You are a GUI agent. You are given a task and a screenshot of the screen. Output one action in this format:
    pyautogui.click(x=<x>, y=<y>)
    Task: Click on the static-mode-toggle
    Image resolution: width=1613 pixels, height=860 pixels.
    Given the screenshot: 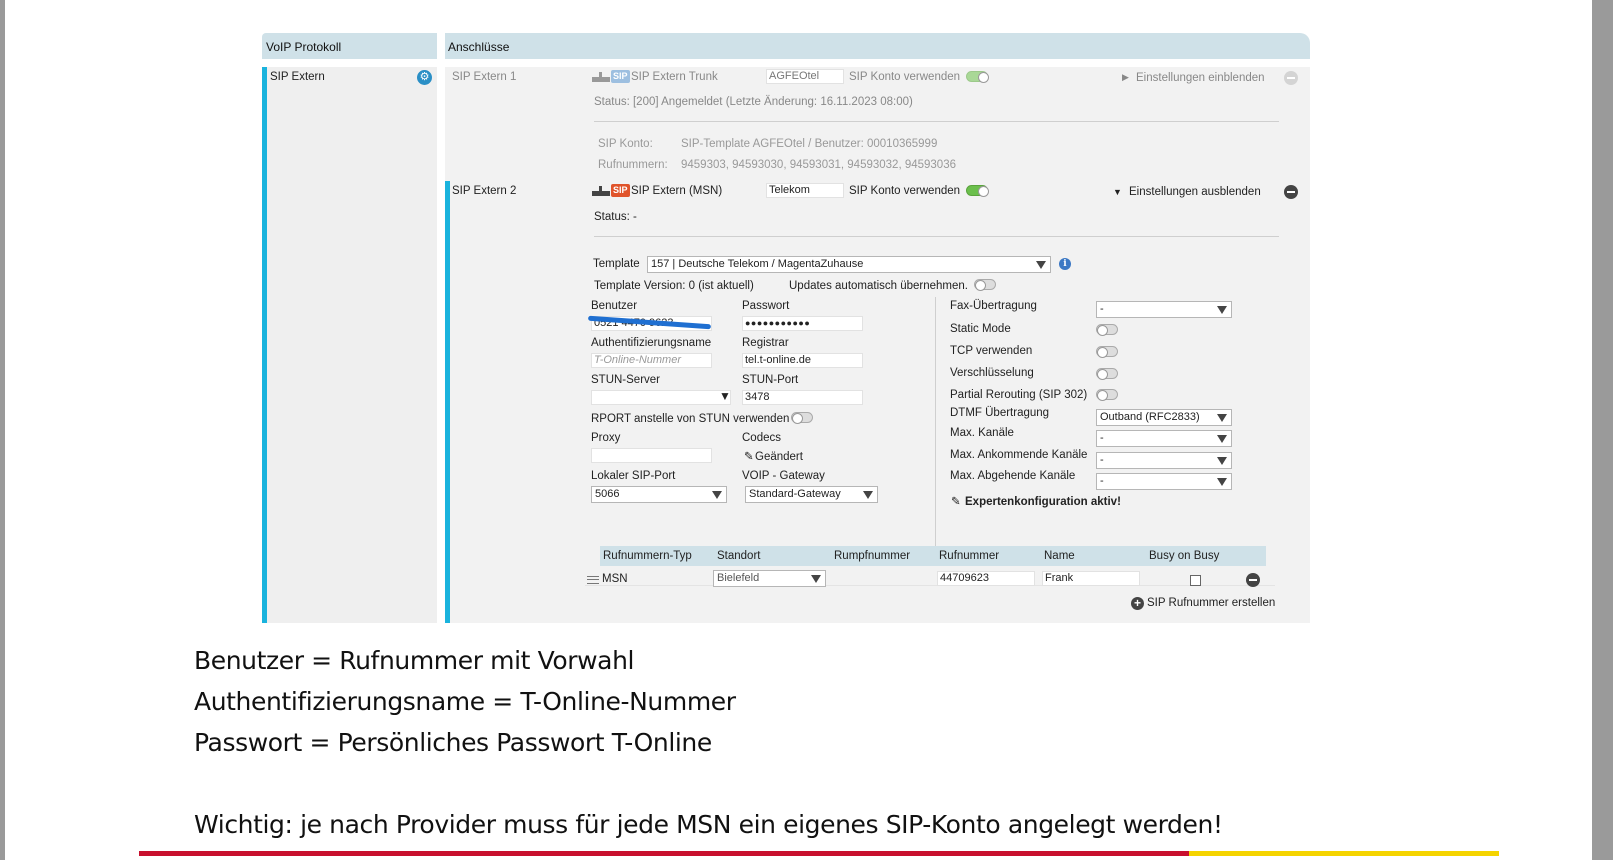 What is the action you would take?
    pyautogui.click(x=1107, y=330)
    